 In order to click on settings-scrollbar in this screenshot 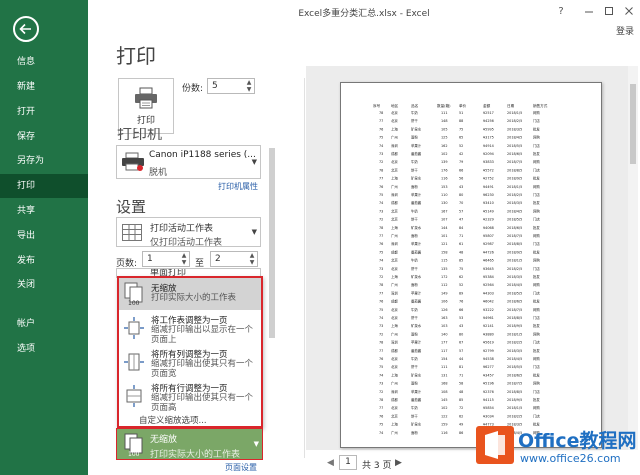, I will do `click(272, 302)`.